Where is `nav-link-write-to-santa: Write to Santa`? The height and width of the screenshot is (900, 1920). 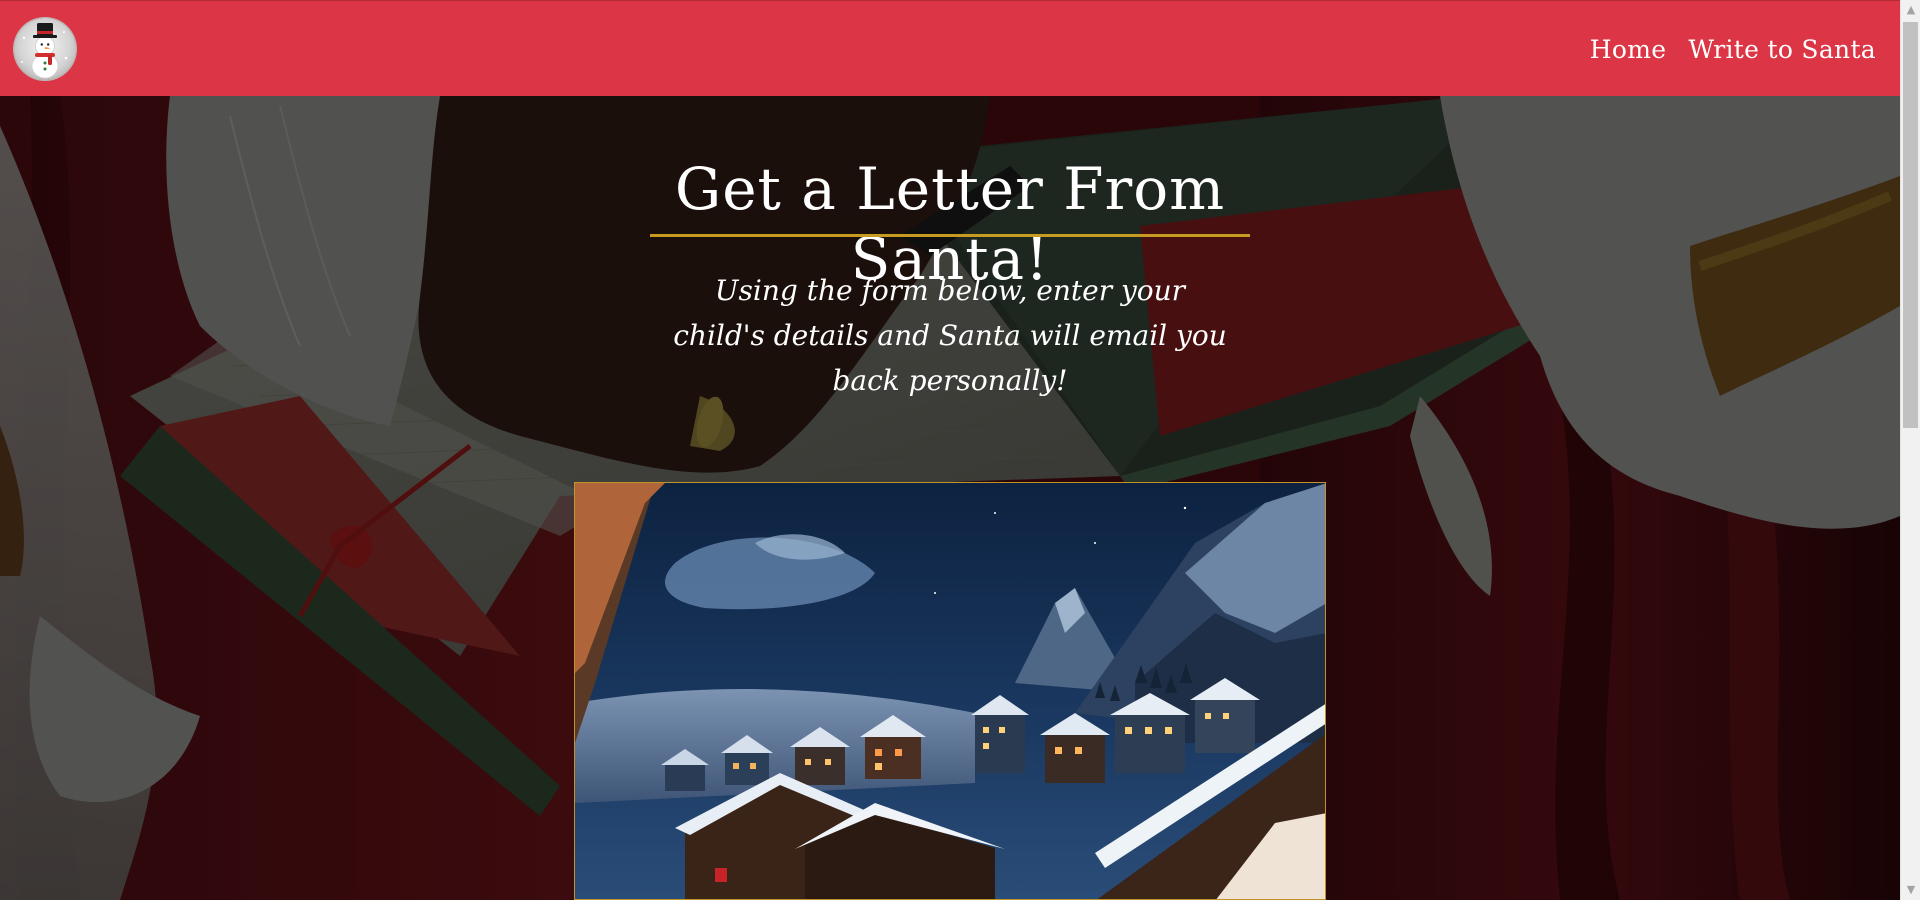 nav-link-write-to-santa: Write to Santa is located at coordinates (1782, 49).